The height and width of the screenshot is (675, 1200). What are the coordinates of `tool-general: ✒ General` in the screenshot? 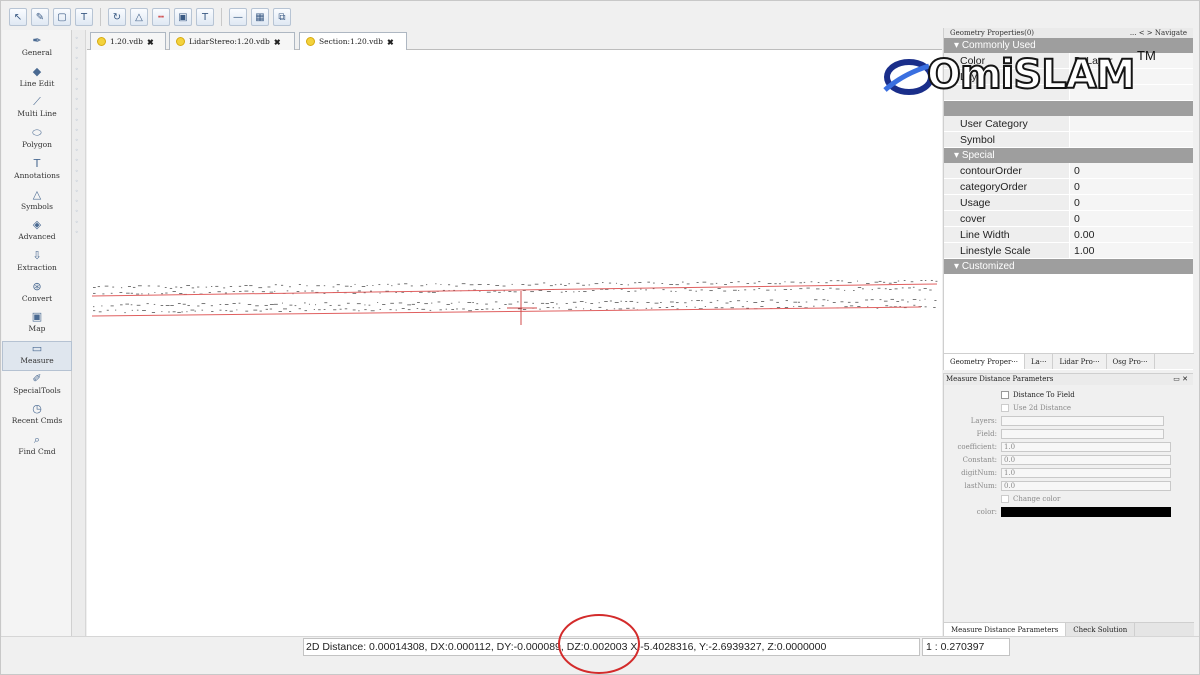 It's located at (37, 49).